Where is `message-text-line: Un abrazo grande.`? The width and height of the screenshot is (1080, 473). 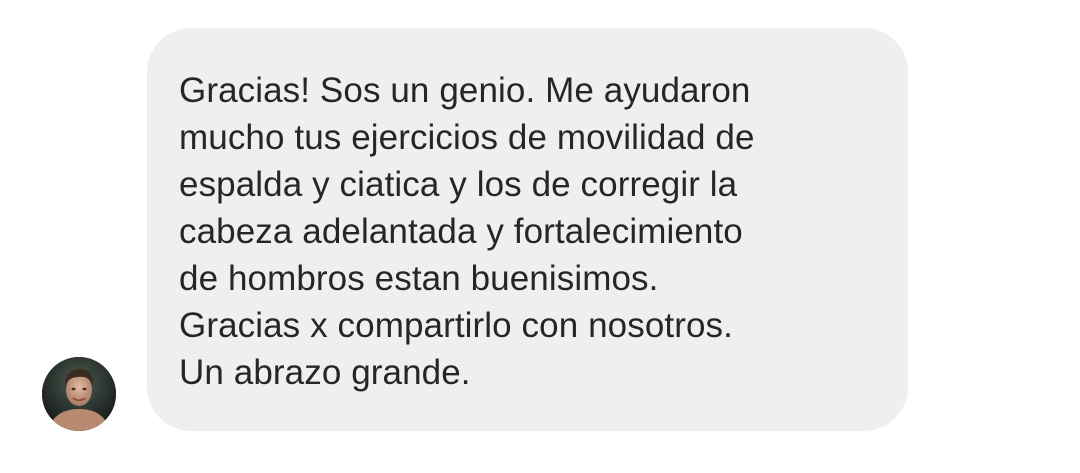 message-text-line: Un abrazo grande. is located at coordinates (325, 372).